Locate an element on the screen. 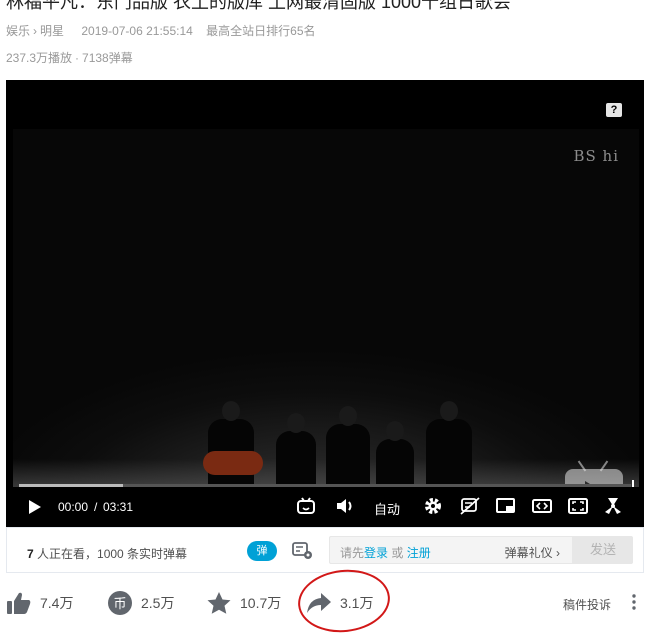  video-meta: 娱乐 › 明星 2019-07-06 21:55:14 最高全站日排行65名 is located at coordinates (161, 30).